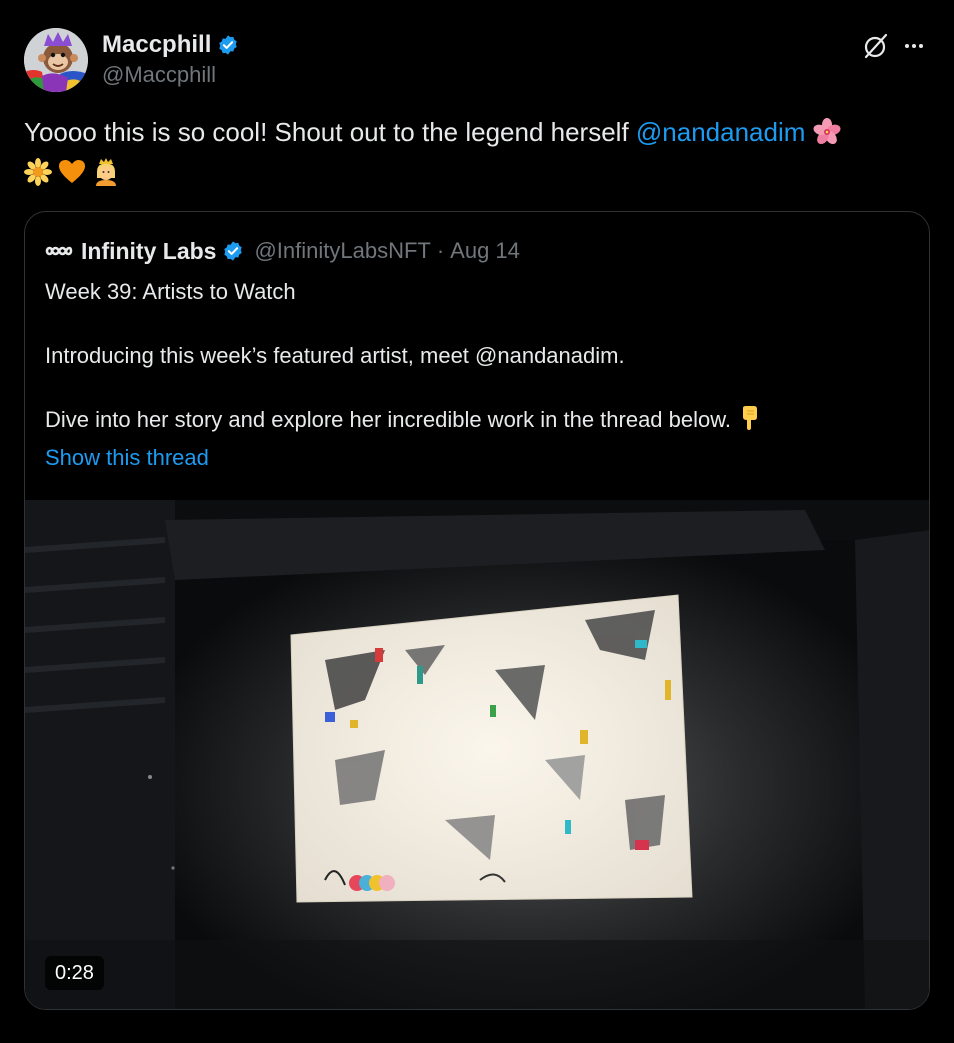 This screenshot has width=954, height=1043. I want to click on show-thread-link: Show this thread, so click(127, 458).